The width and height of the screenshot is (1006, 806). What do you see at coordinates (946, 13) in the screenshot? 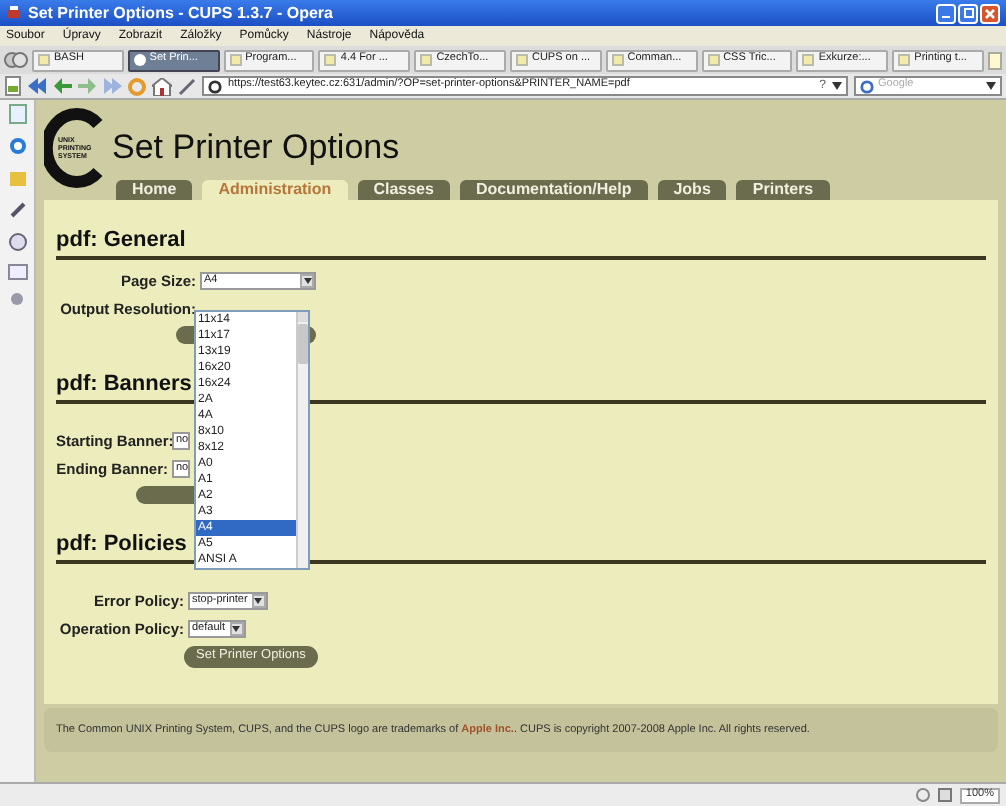
I see `minimize-button` at bounding box center [946, 13].